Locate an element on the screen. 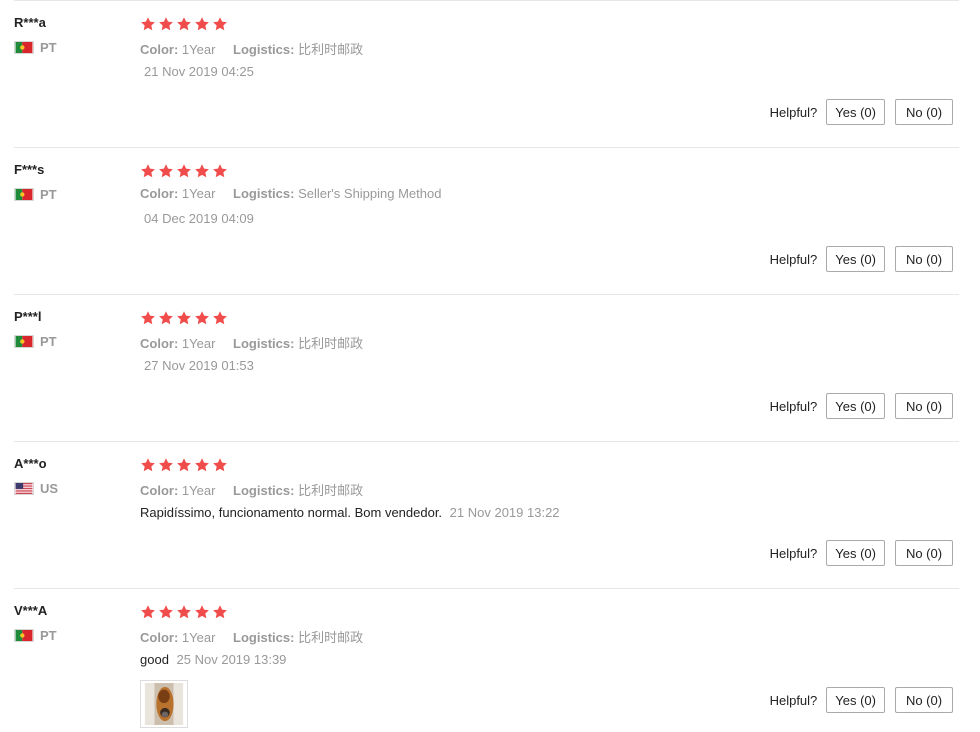 This screenshot has height=732, width=980. review-content: good 25 Nov 2019 13:39 is located at coordinates (213, 659).